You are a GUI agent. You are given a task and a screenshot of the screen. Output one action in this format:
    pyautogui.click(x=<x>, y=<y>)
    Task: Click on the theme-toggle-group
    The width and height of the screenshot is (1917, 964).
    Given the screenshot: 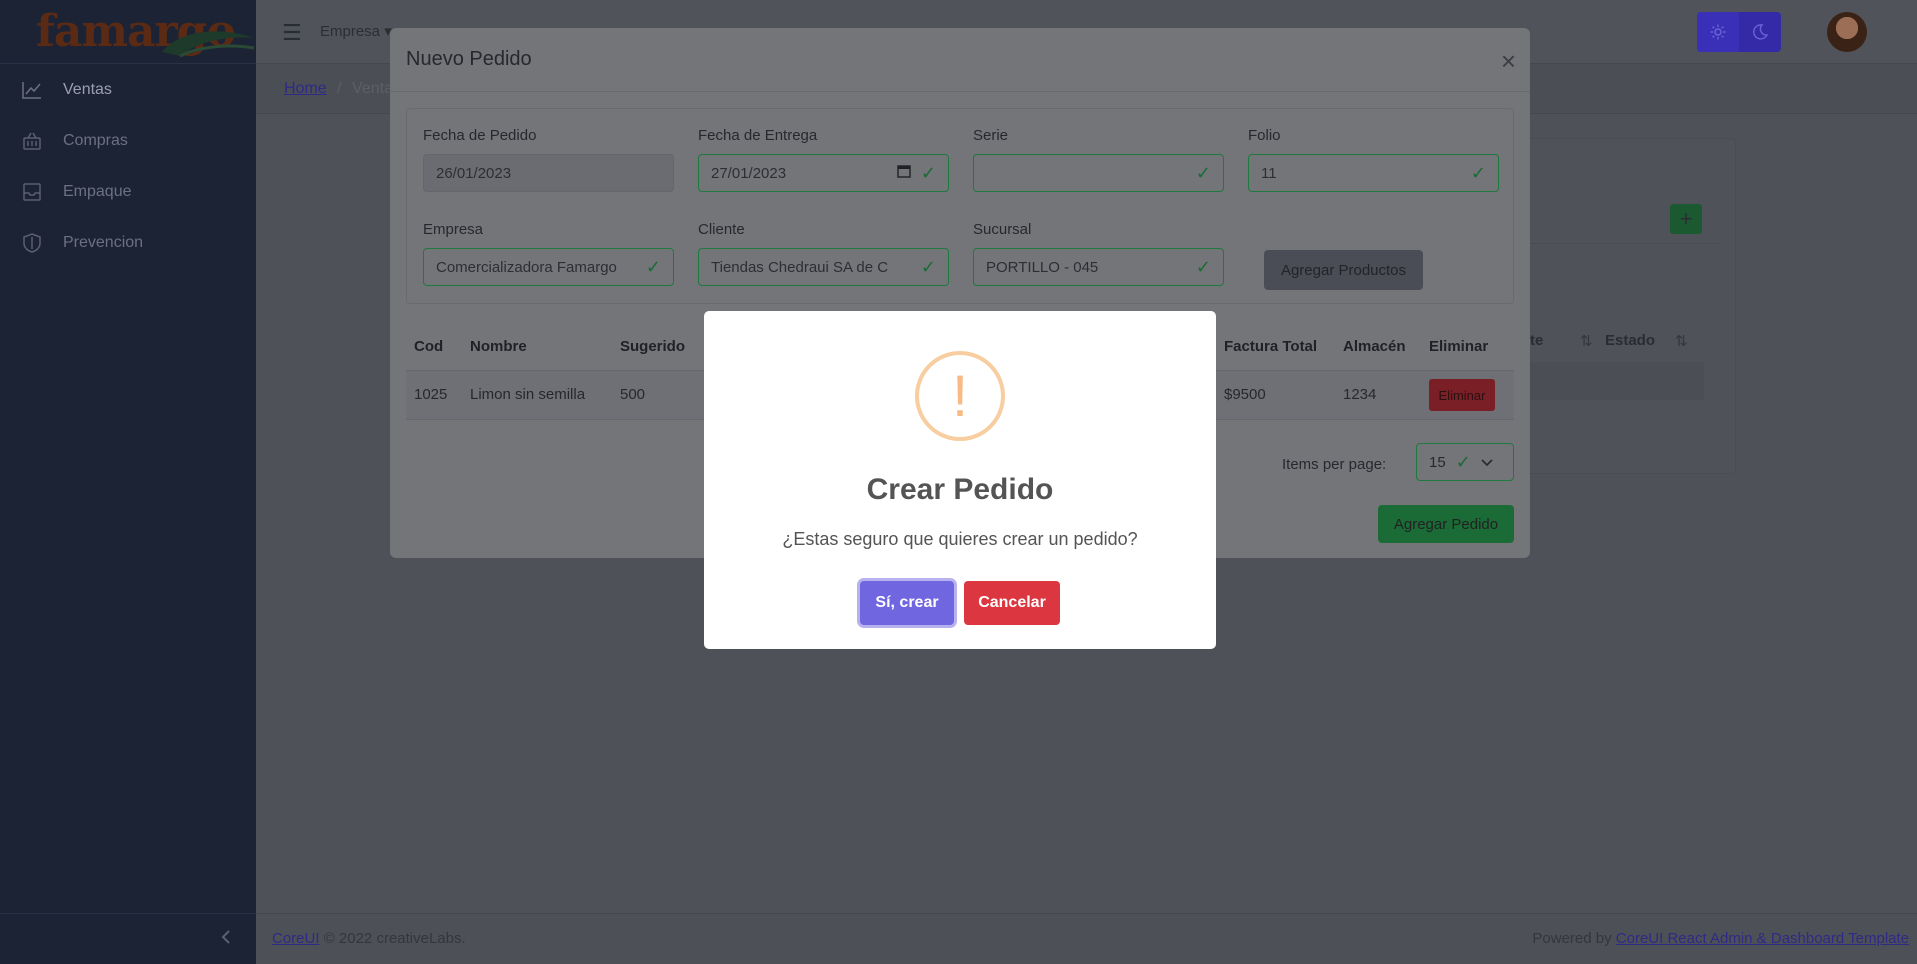 What is the action you would take?
    pyautogui.click(x=1739, y=32)
    